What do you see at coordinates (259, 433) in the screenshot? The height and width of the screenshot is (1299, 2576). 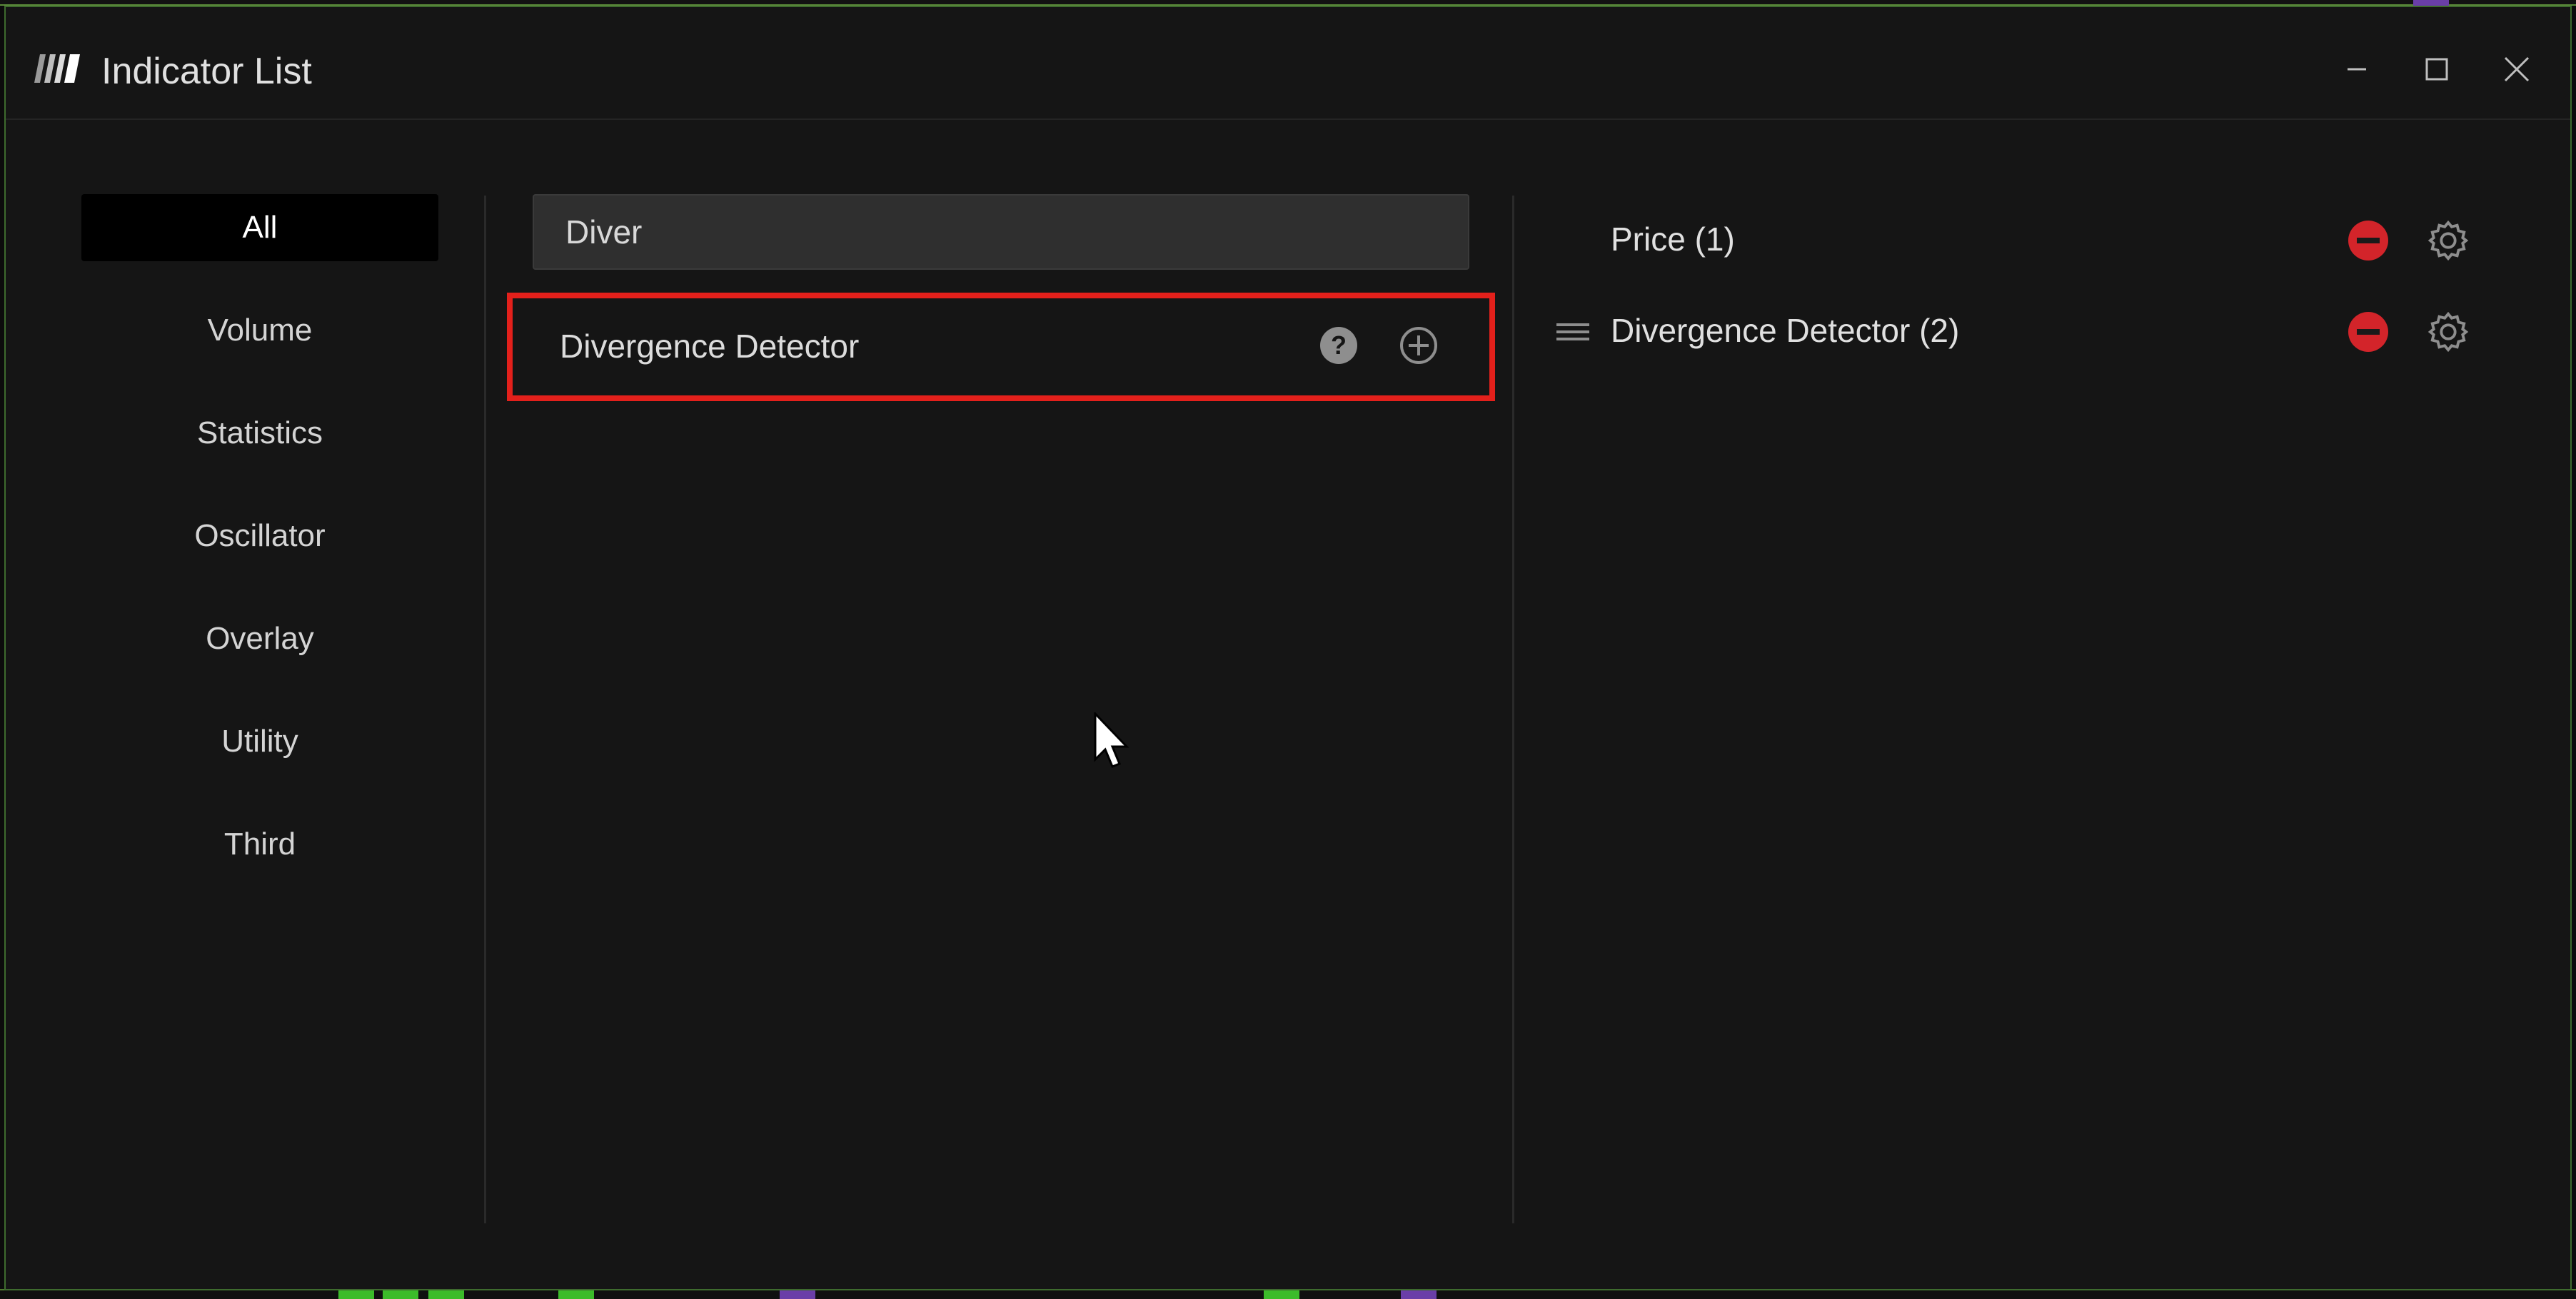 I see `category-statistics: Statistics` at bounding box center [259, 433].